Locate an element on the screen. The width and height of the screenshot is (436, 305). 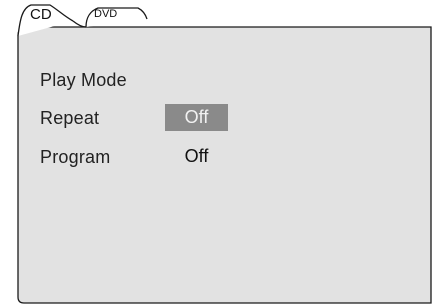
program-label: Program is located at coordinates (75, 157).